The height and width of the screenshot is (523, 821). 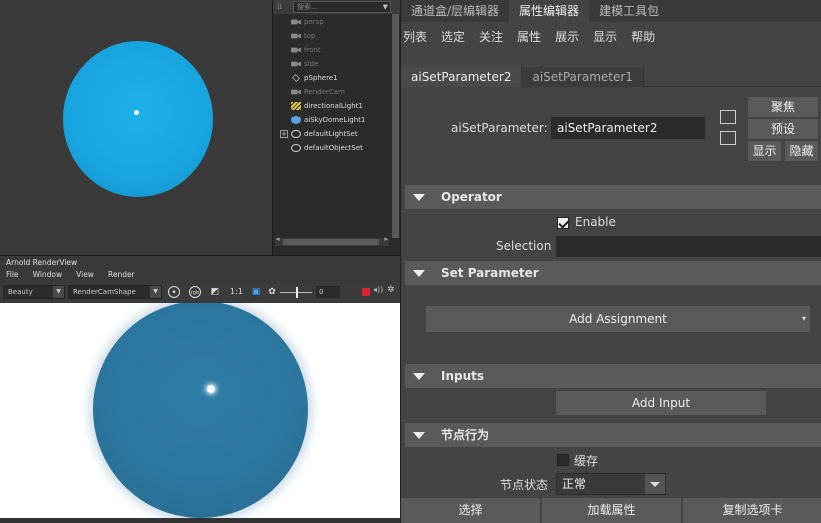 I want to click on top-tabs: 通道盒/层编辑器 属性编辑器 建模工具包, so click(x=611, y=11).